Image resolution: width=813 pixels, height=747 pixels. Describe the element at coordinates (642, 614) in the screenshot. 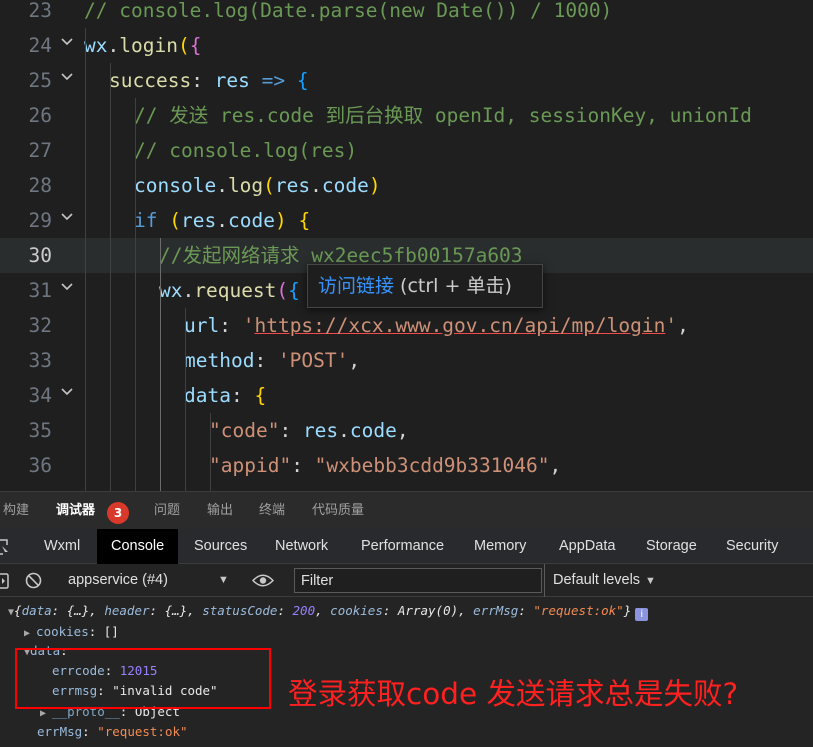

I see `info-icon: i` at that location.